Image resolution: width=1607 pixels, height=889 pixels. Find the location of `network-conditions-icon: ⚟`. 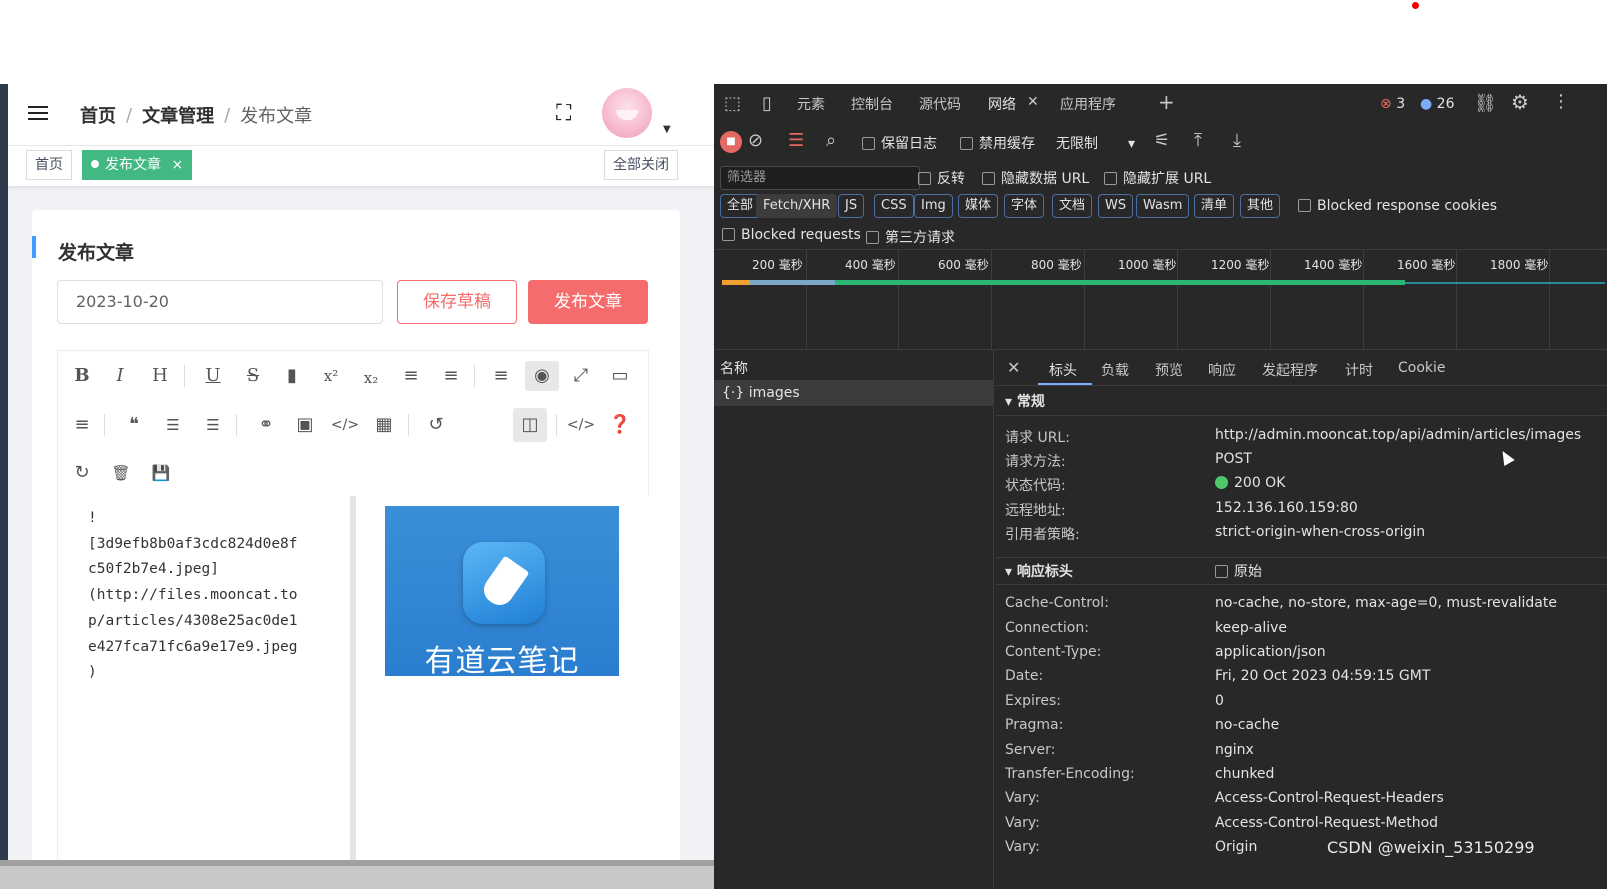

network-conditions-icon: ⚟ is located at coordinates (1162, 141).